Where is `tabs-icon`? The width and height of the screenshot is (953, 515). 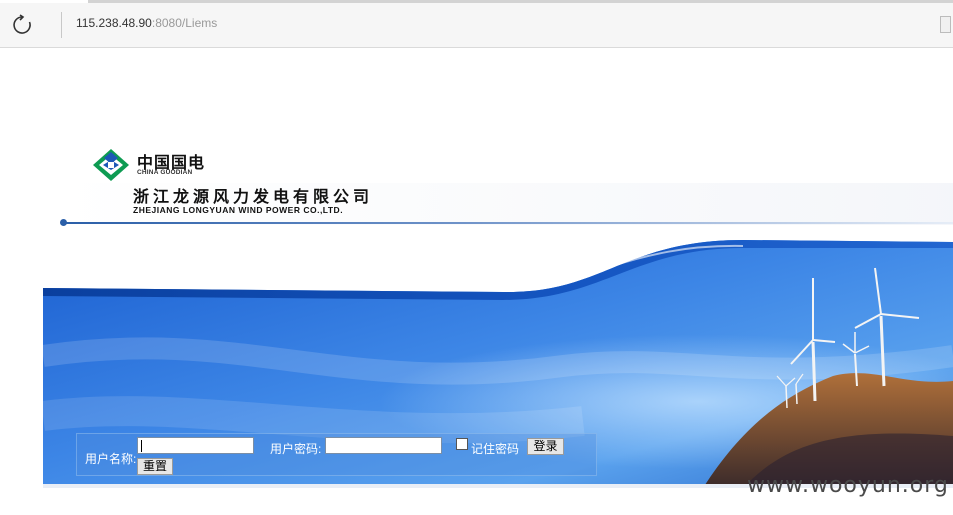
tabs-icon is located at coordinates (945, 24).